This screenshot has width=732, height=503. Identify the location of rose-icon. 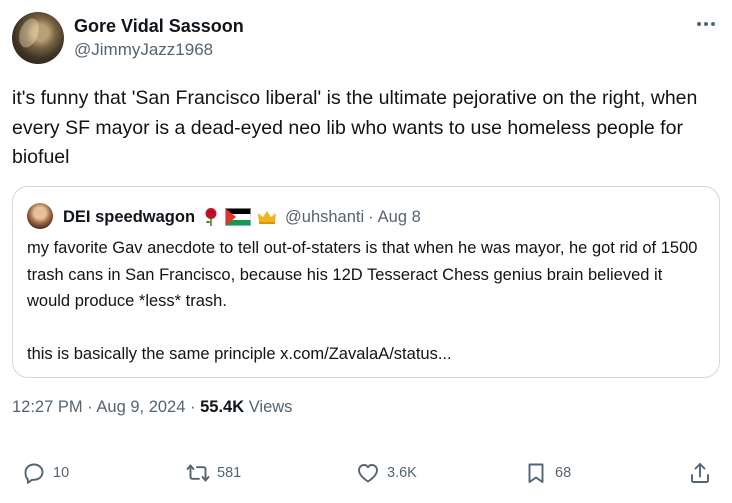
(211, 217).